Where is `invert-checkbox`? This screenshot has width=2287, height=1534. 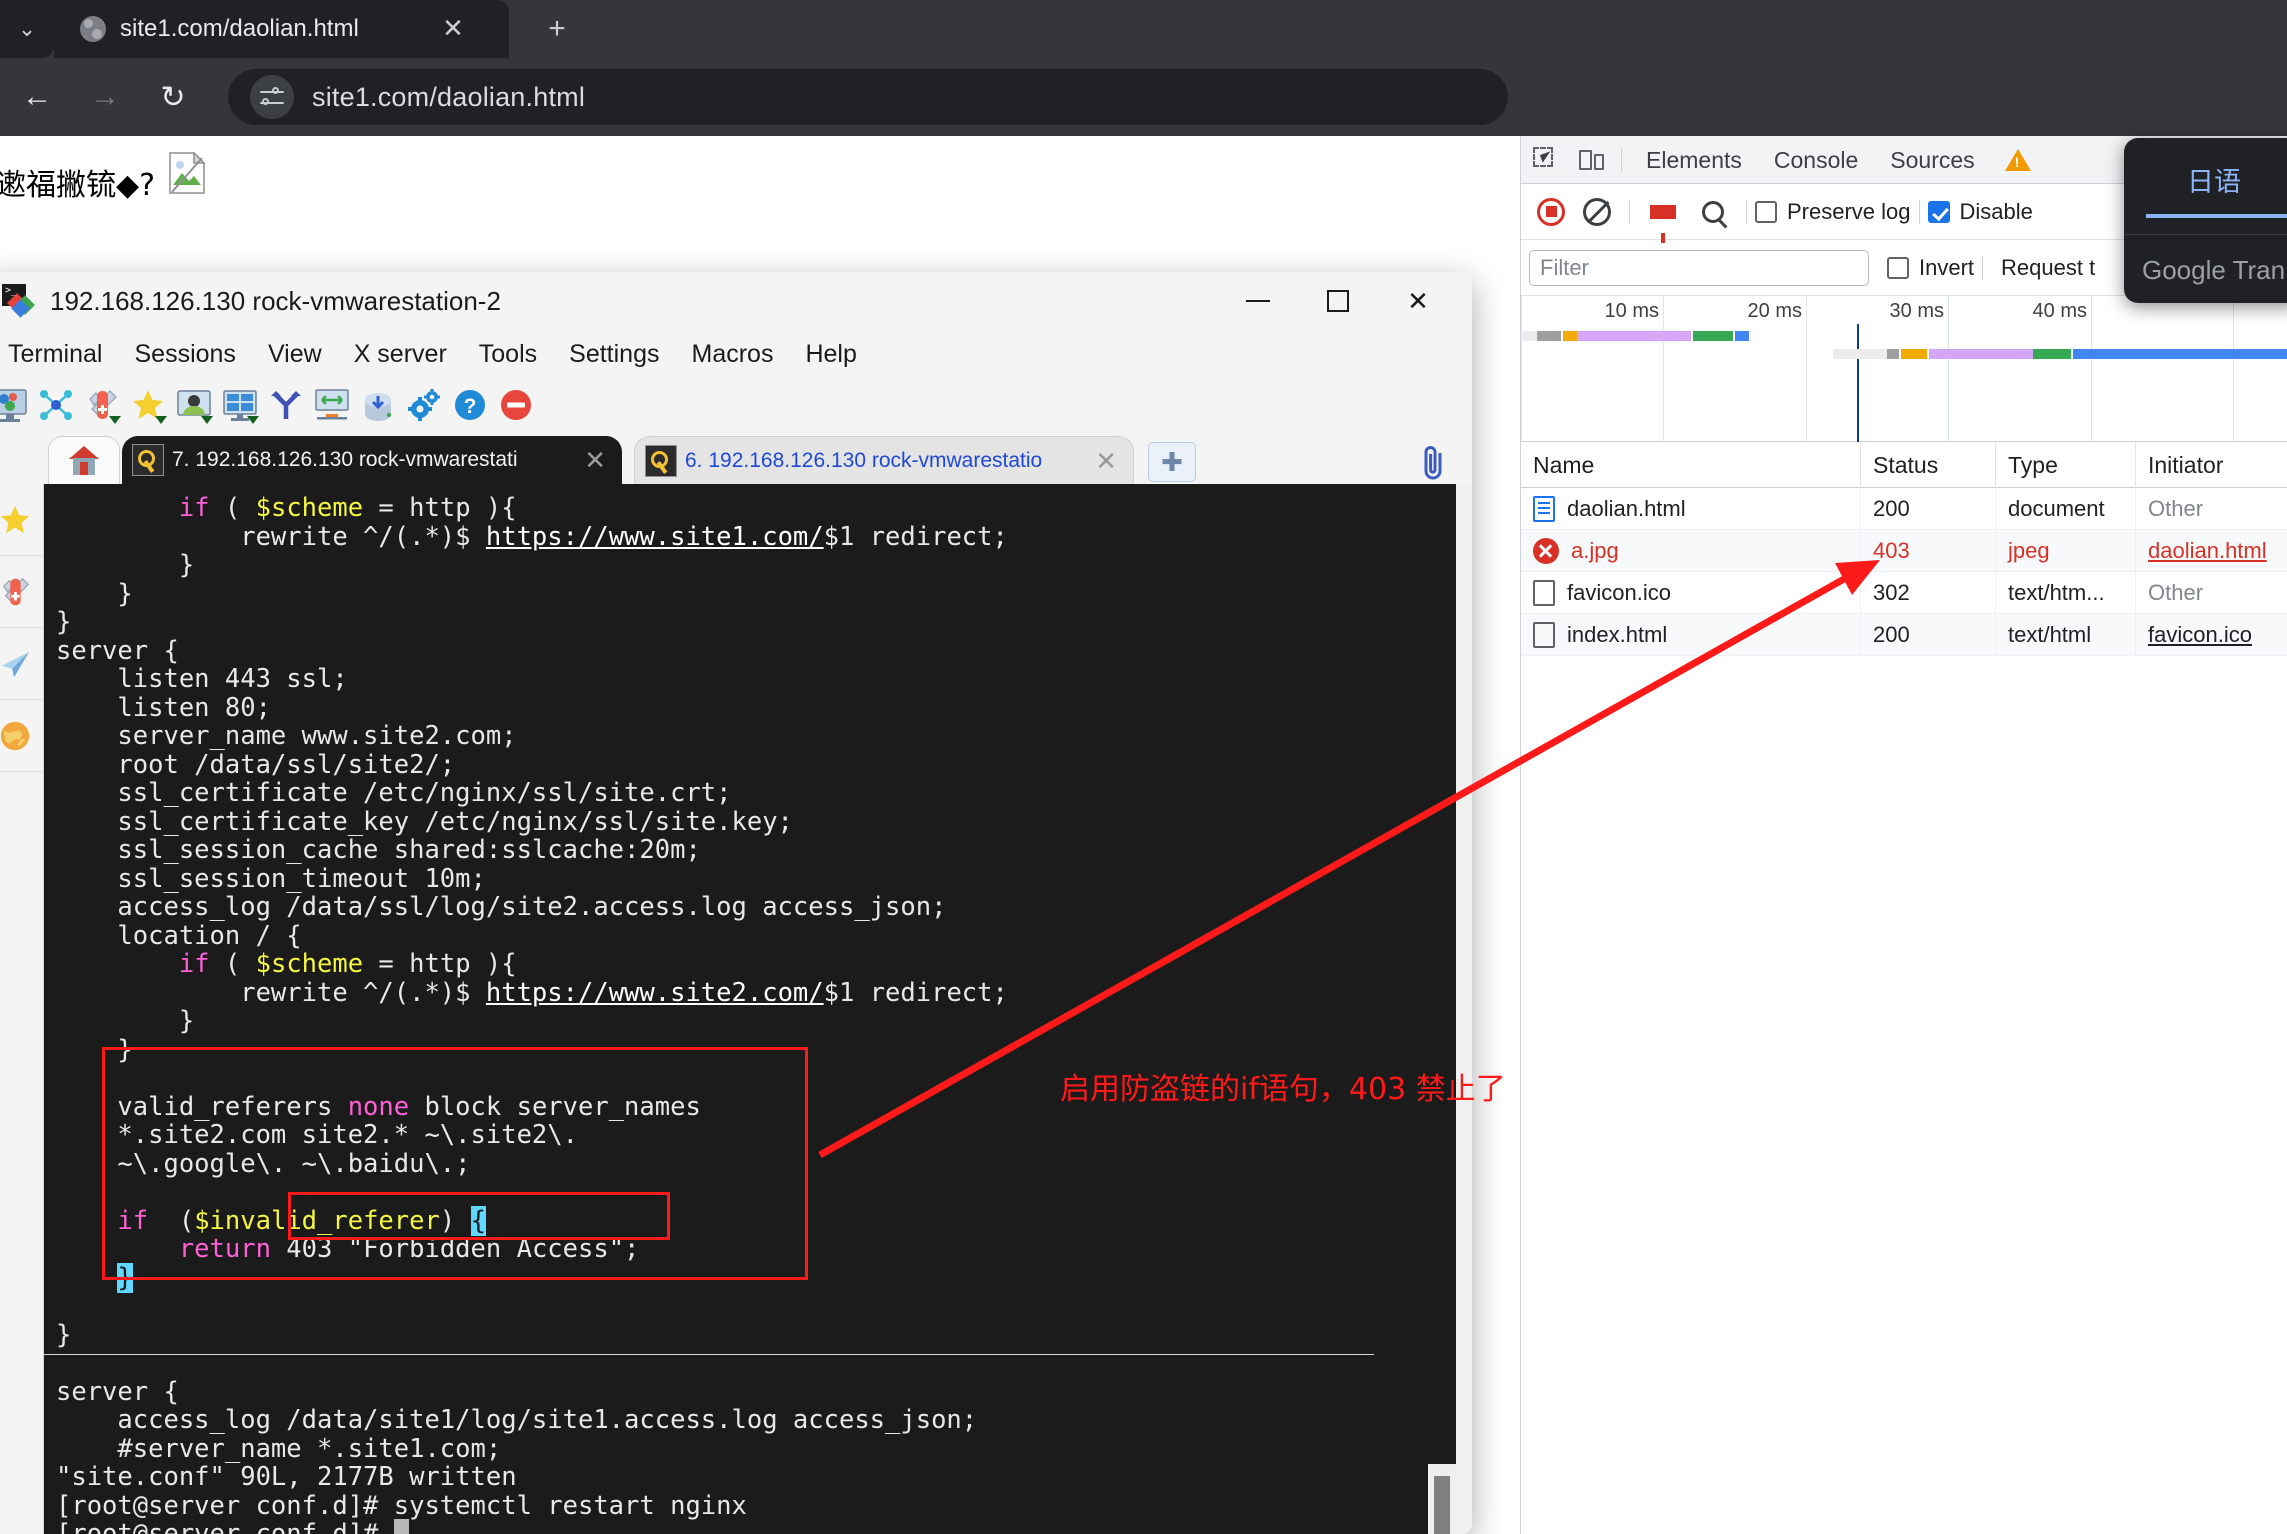 invert-checkbox is located at coordinates (1898, 267).